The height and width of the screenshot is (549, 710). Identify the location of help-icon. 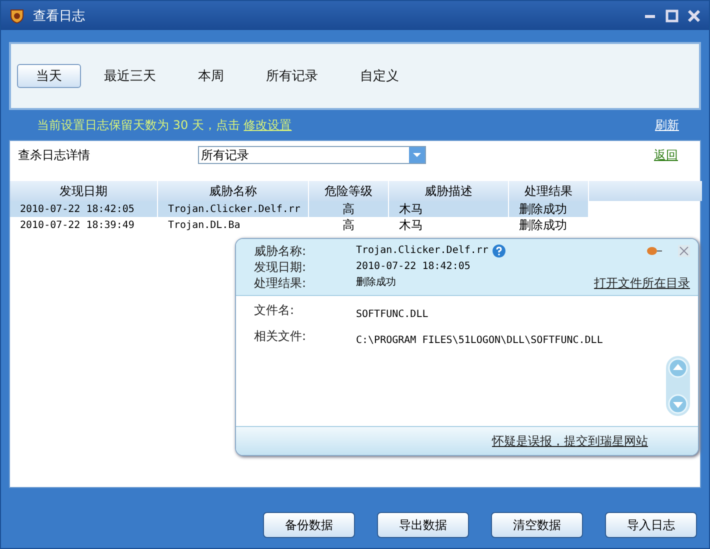
(499, 251).